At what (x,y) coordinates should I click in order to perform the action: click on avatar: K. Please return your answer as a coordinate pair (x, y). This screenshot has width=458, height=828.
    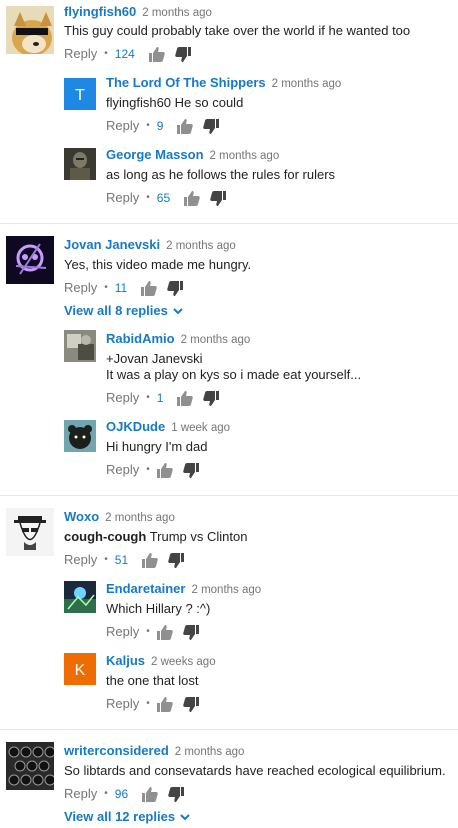
    Looking at the image, I should click on (80, 669).